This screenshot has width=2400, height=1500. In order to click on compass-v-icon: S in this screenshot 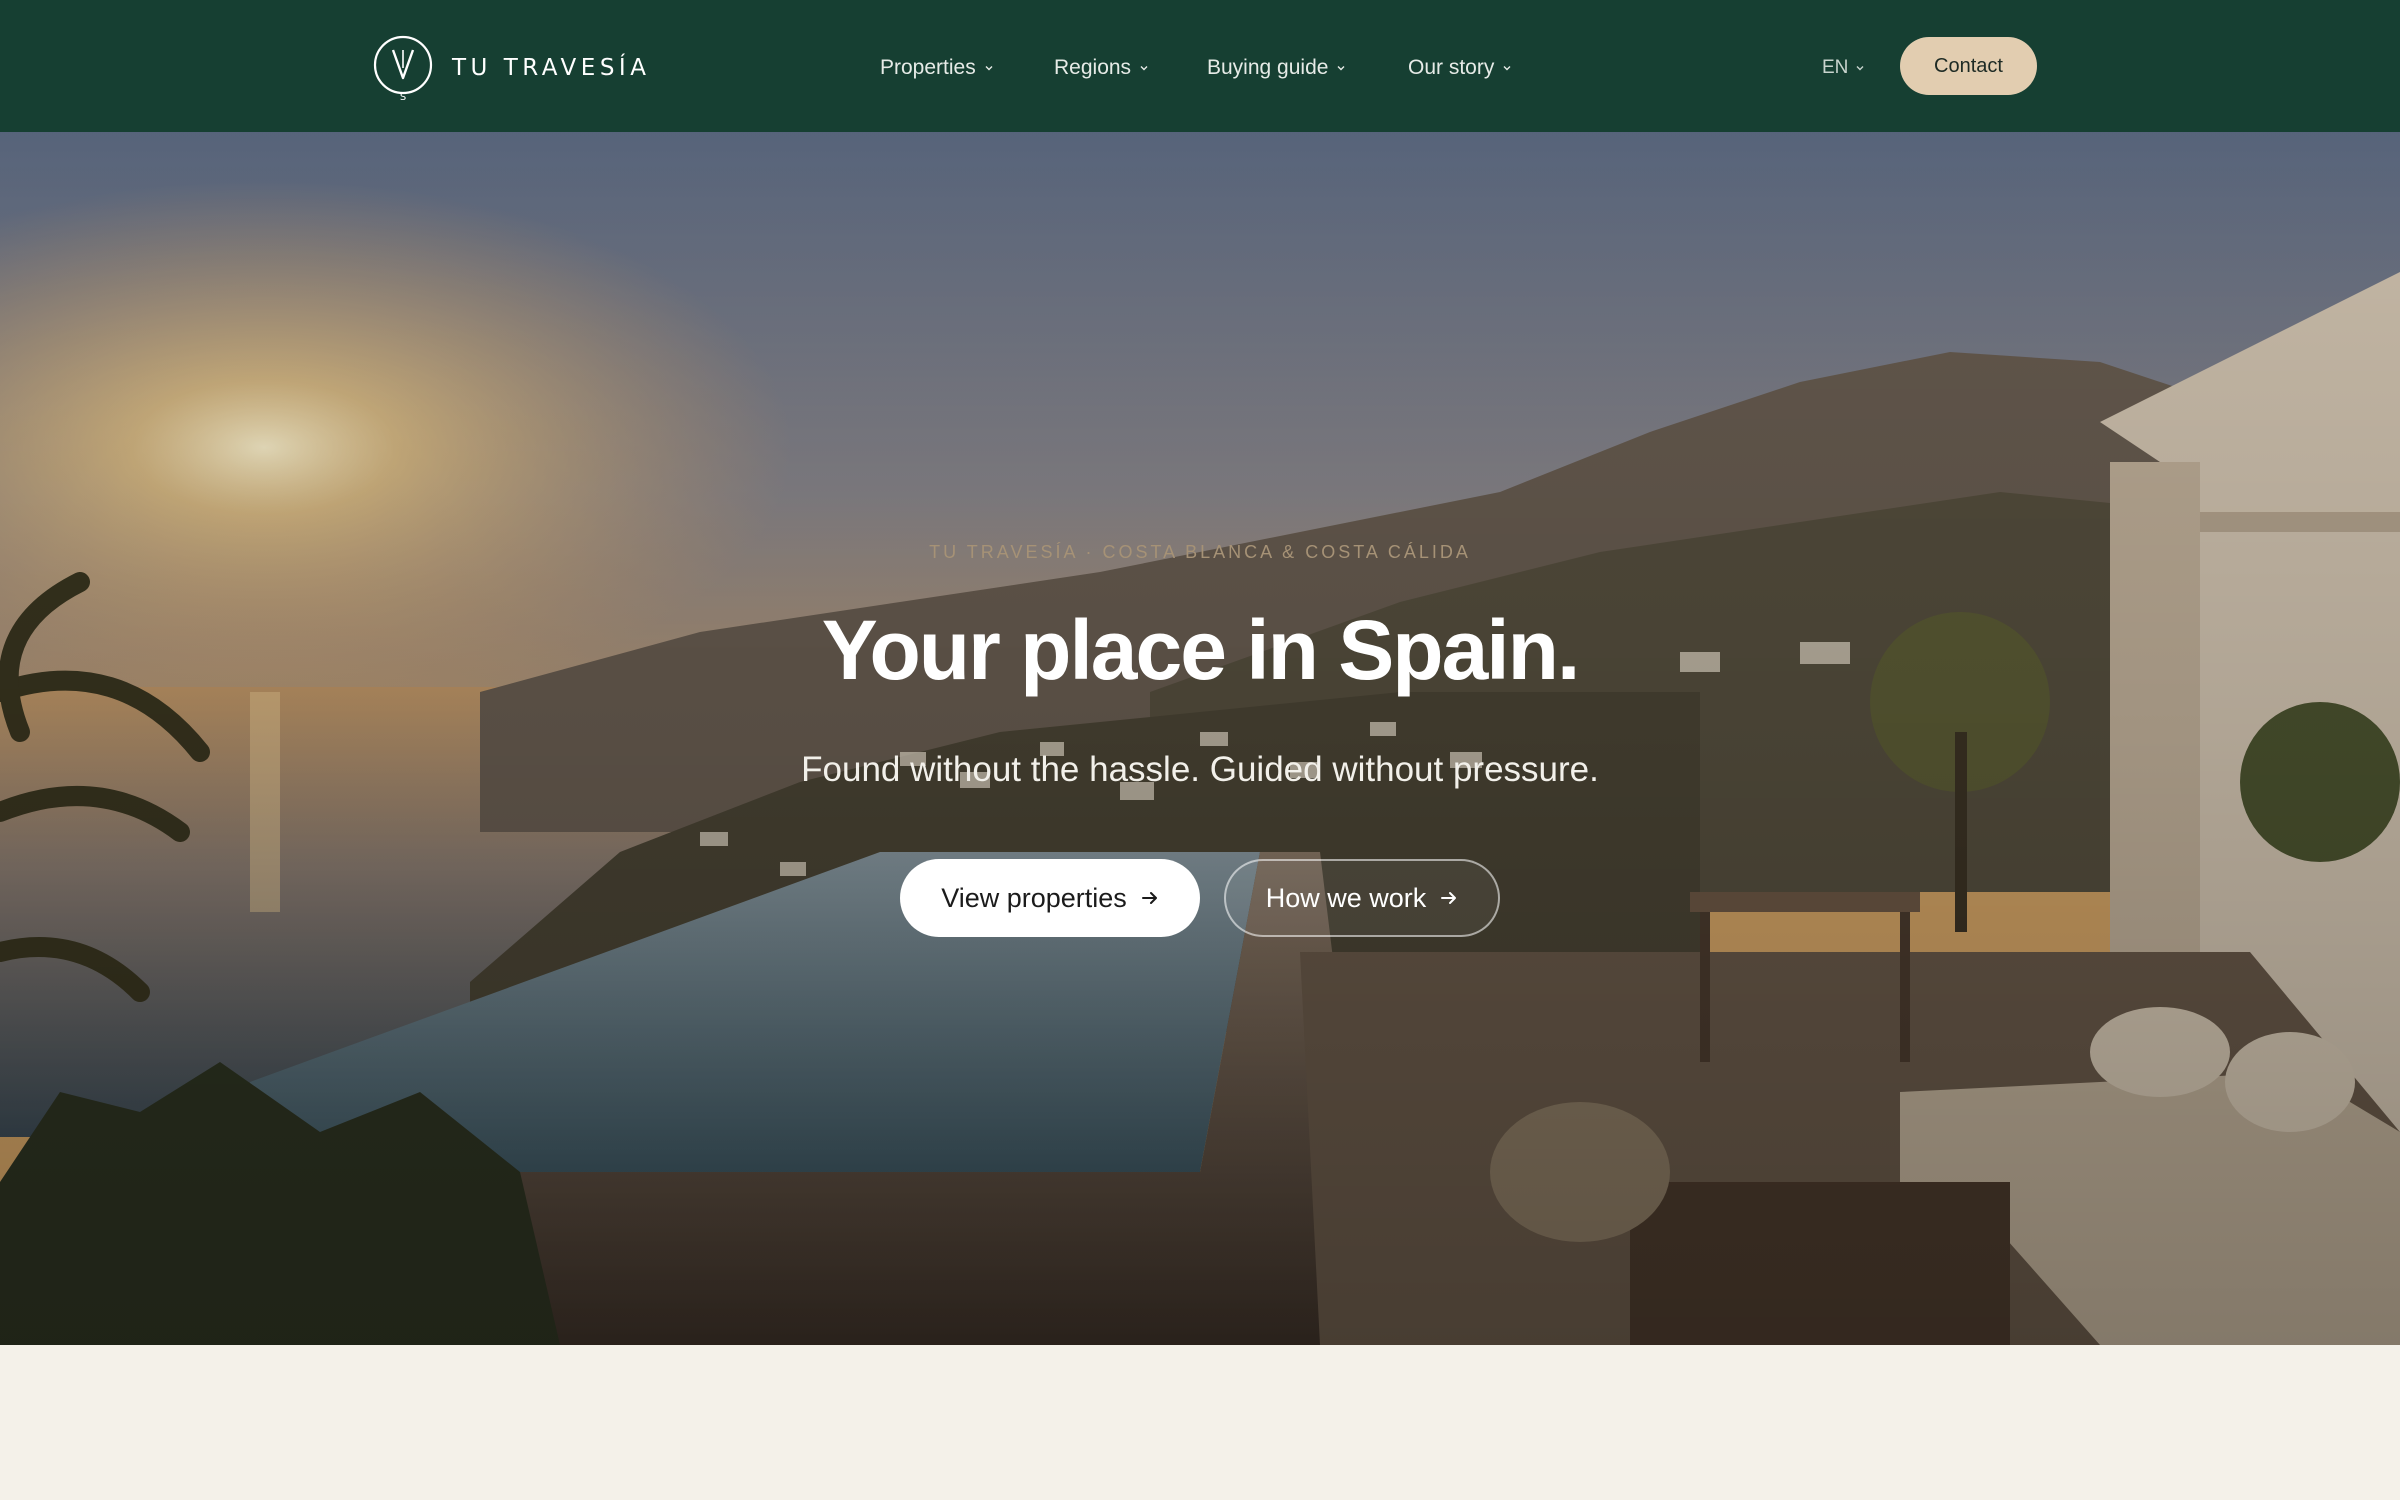, I will do `click(403, 68)`.